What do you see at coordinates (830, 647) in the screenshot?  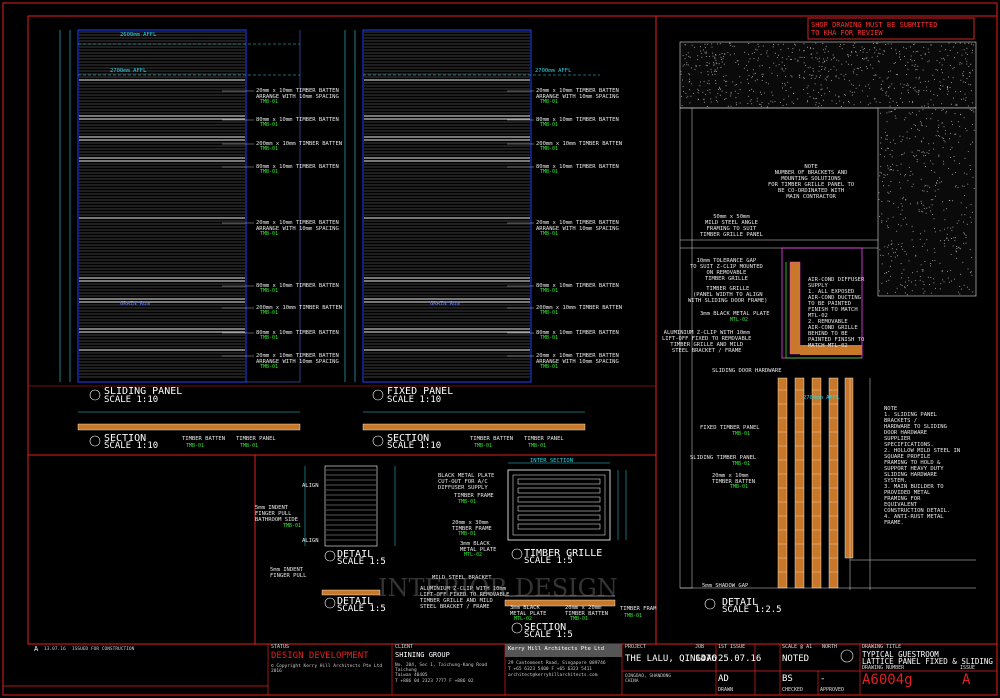 I see `north-label: NORTH` at bounding box center [830, 647].